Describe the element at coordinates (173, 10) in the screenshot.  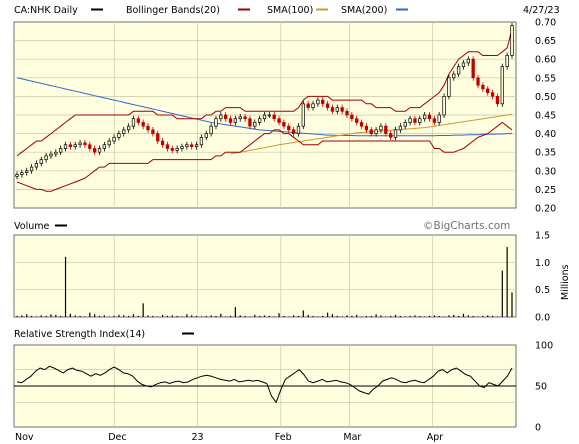
I see `bollinger-legend-label: Bollinger Bands(20)` at that location.